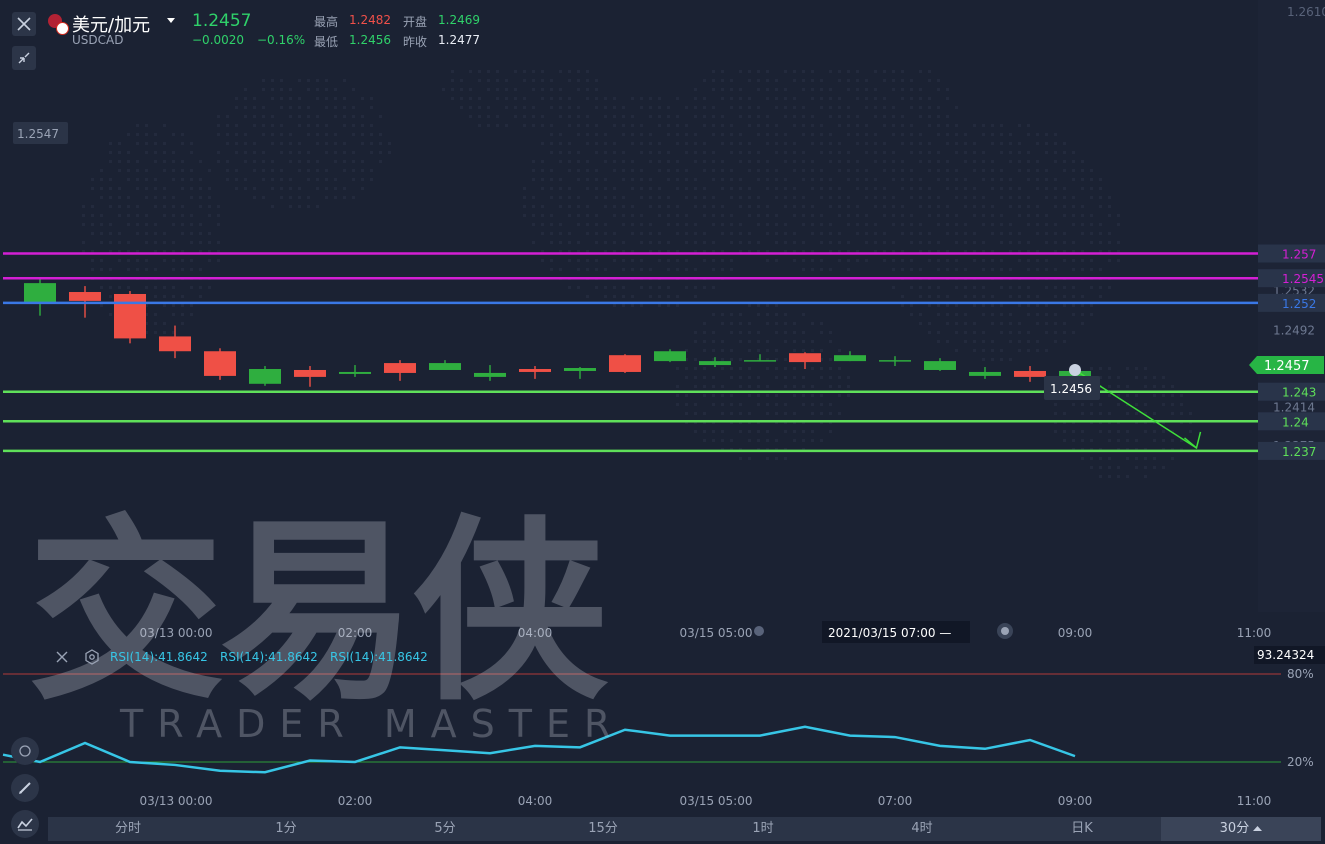 The image size is (1325, 844). What do you see at coordinates (24, 58) in the screenshot?
I see `shrink-button` at bounding box center [24, 58].